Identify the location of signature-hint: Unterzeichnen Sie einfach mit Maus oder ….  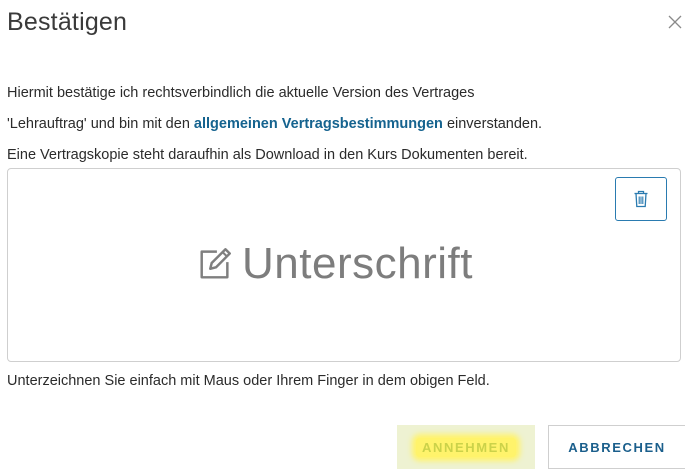
(248, 381).